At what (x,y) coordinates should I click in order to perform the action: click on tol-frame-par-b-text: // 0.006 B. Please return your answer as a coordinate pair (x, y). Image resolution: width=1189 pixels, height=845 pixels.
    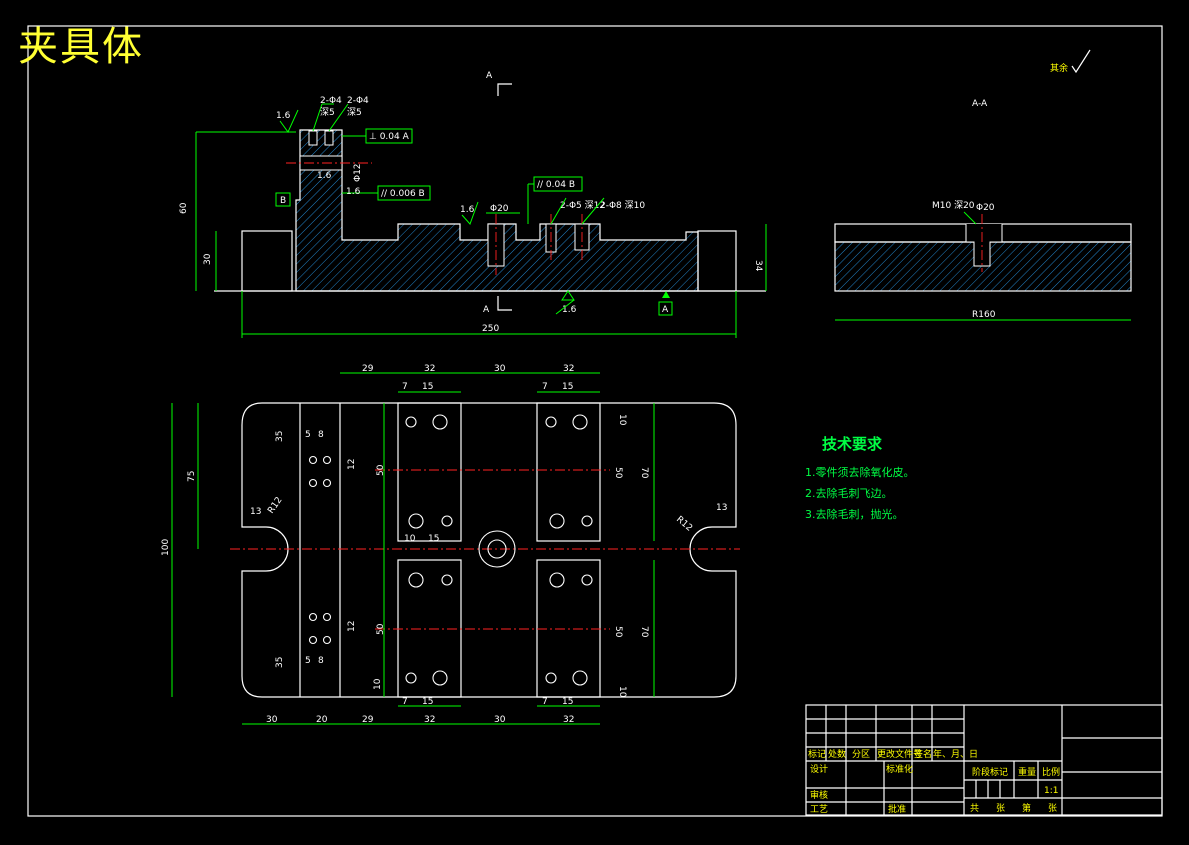
    Looking at the image, I should click on (403, 194).